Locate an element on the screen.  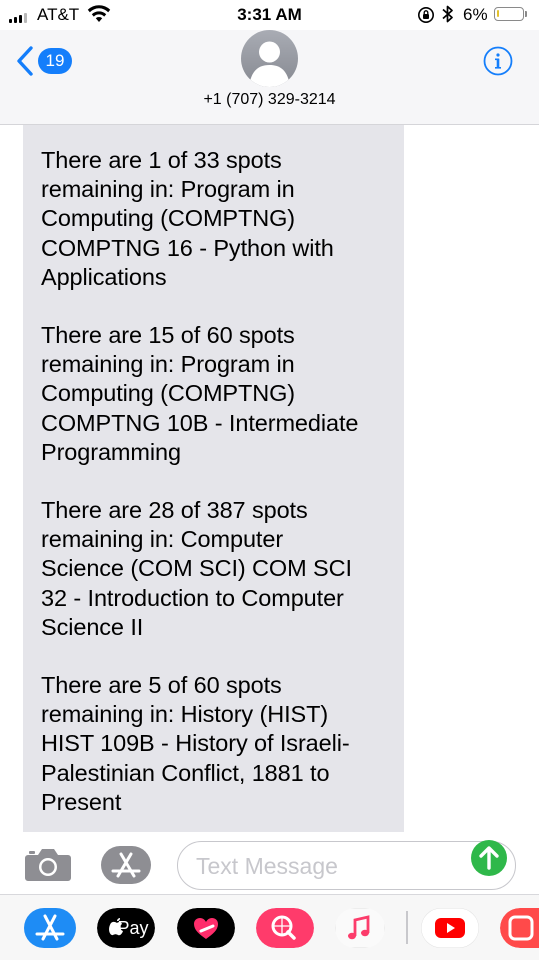
apple-pay-app-icon: Pay is located at coordinates (126, 928).